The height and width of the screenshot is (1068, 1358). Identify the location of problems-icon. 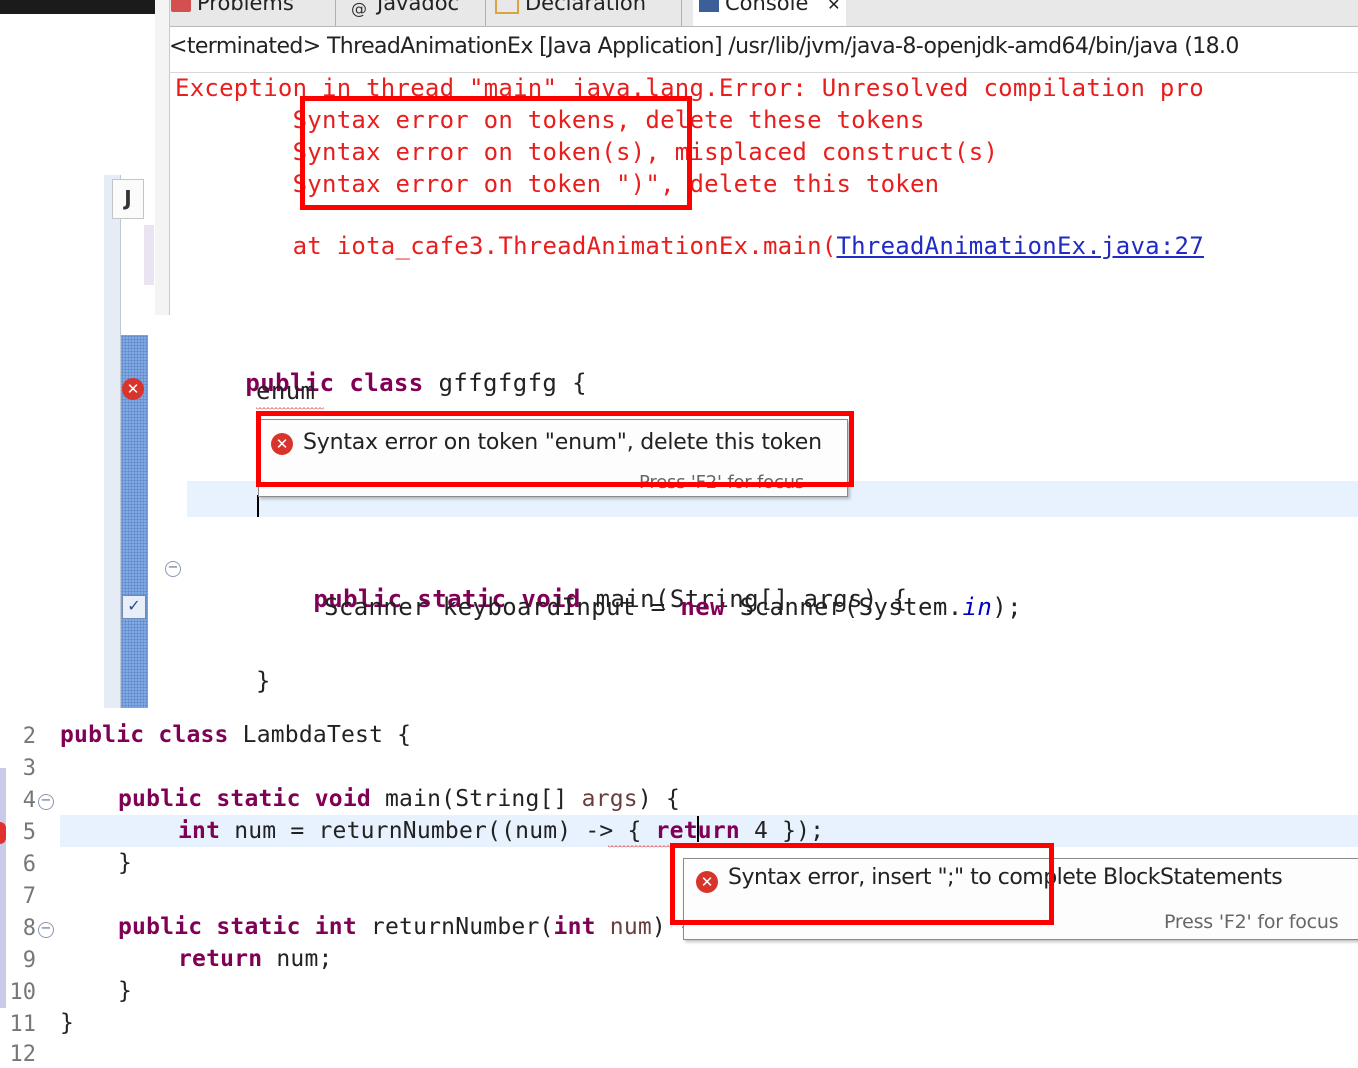
(181, 6).